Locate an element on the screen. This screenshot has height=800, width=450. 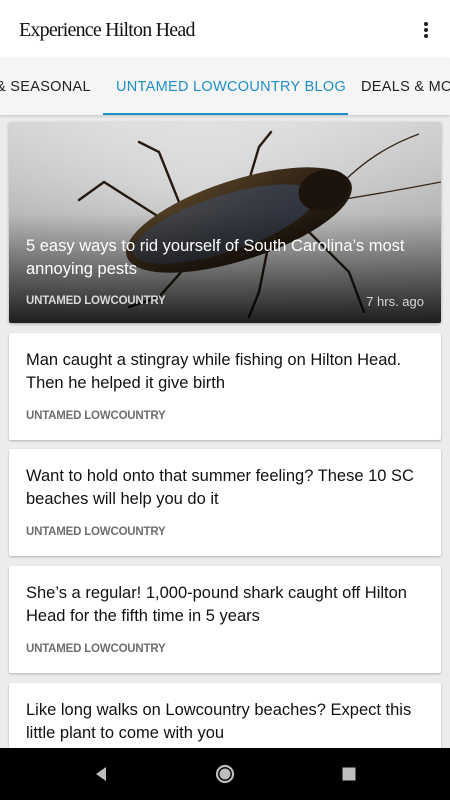
system-nav-bar is located at coordinates (225, 774).